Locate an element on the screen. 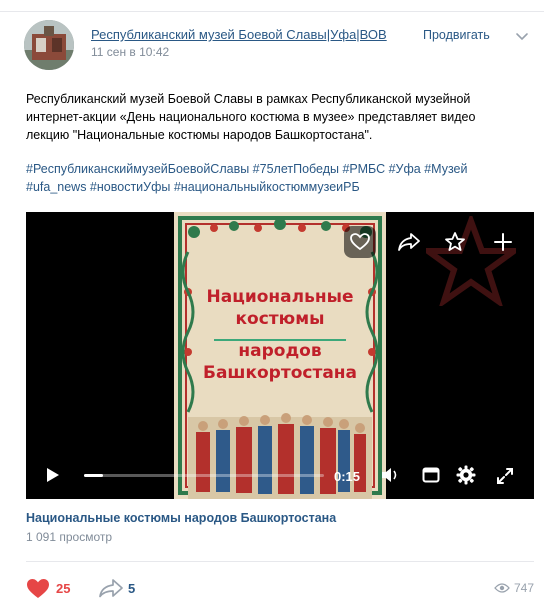 Image resolution: width=544 pixels, height=602 pixels. views-count: 747 is located at coordinates (524, 588).